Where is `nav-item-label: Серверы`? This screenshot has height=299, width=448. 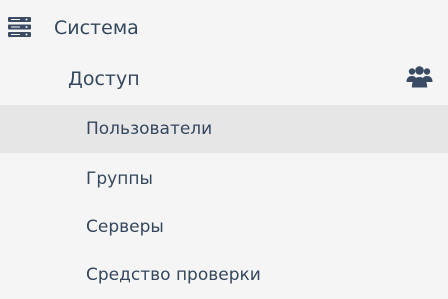
nav-item-label: Серверы is located at coordinates (125, 227).